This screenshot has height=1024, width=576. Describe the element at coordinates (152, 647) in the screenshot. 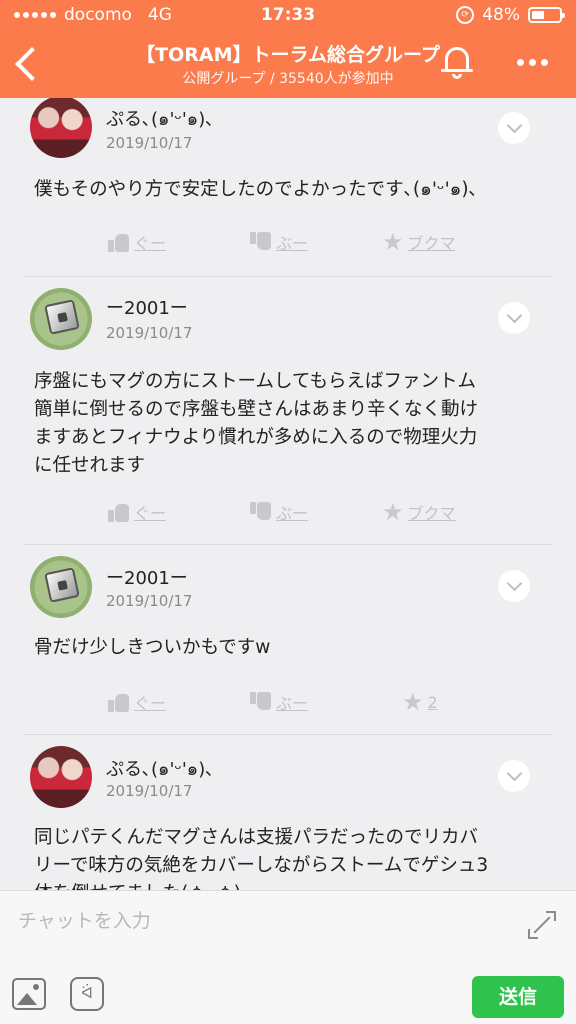

I see `post-body: 骨だけ少しきついかもですw` at that location.